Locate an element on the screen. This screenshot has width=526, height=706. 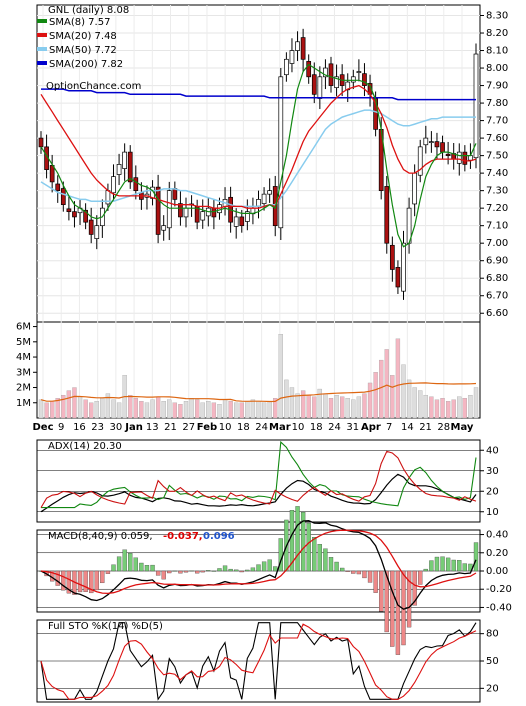
date-tick-label: 10 is located at coordinates (225, 427).